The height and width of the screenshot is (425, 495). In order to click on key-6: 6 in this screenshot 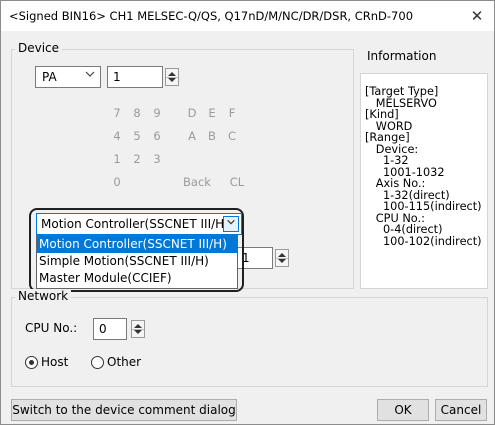, I will do `click(157, 136)`.